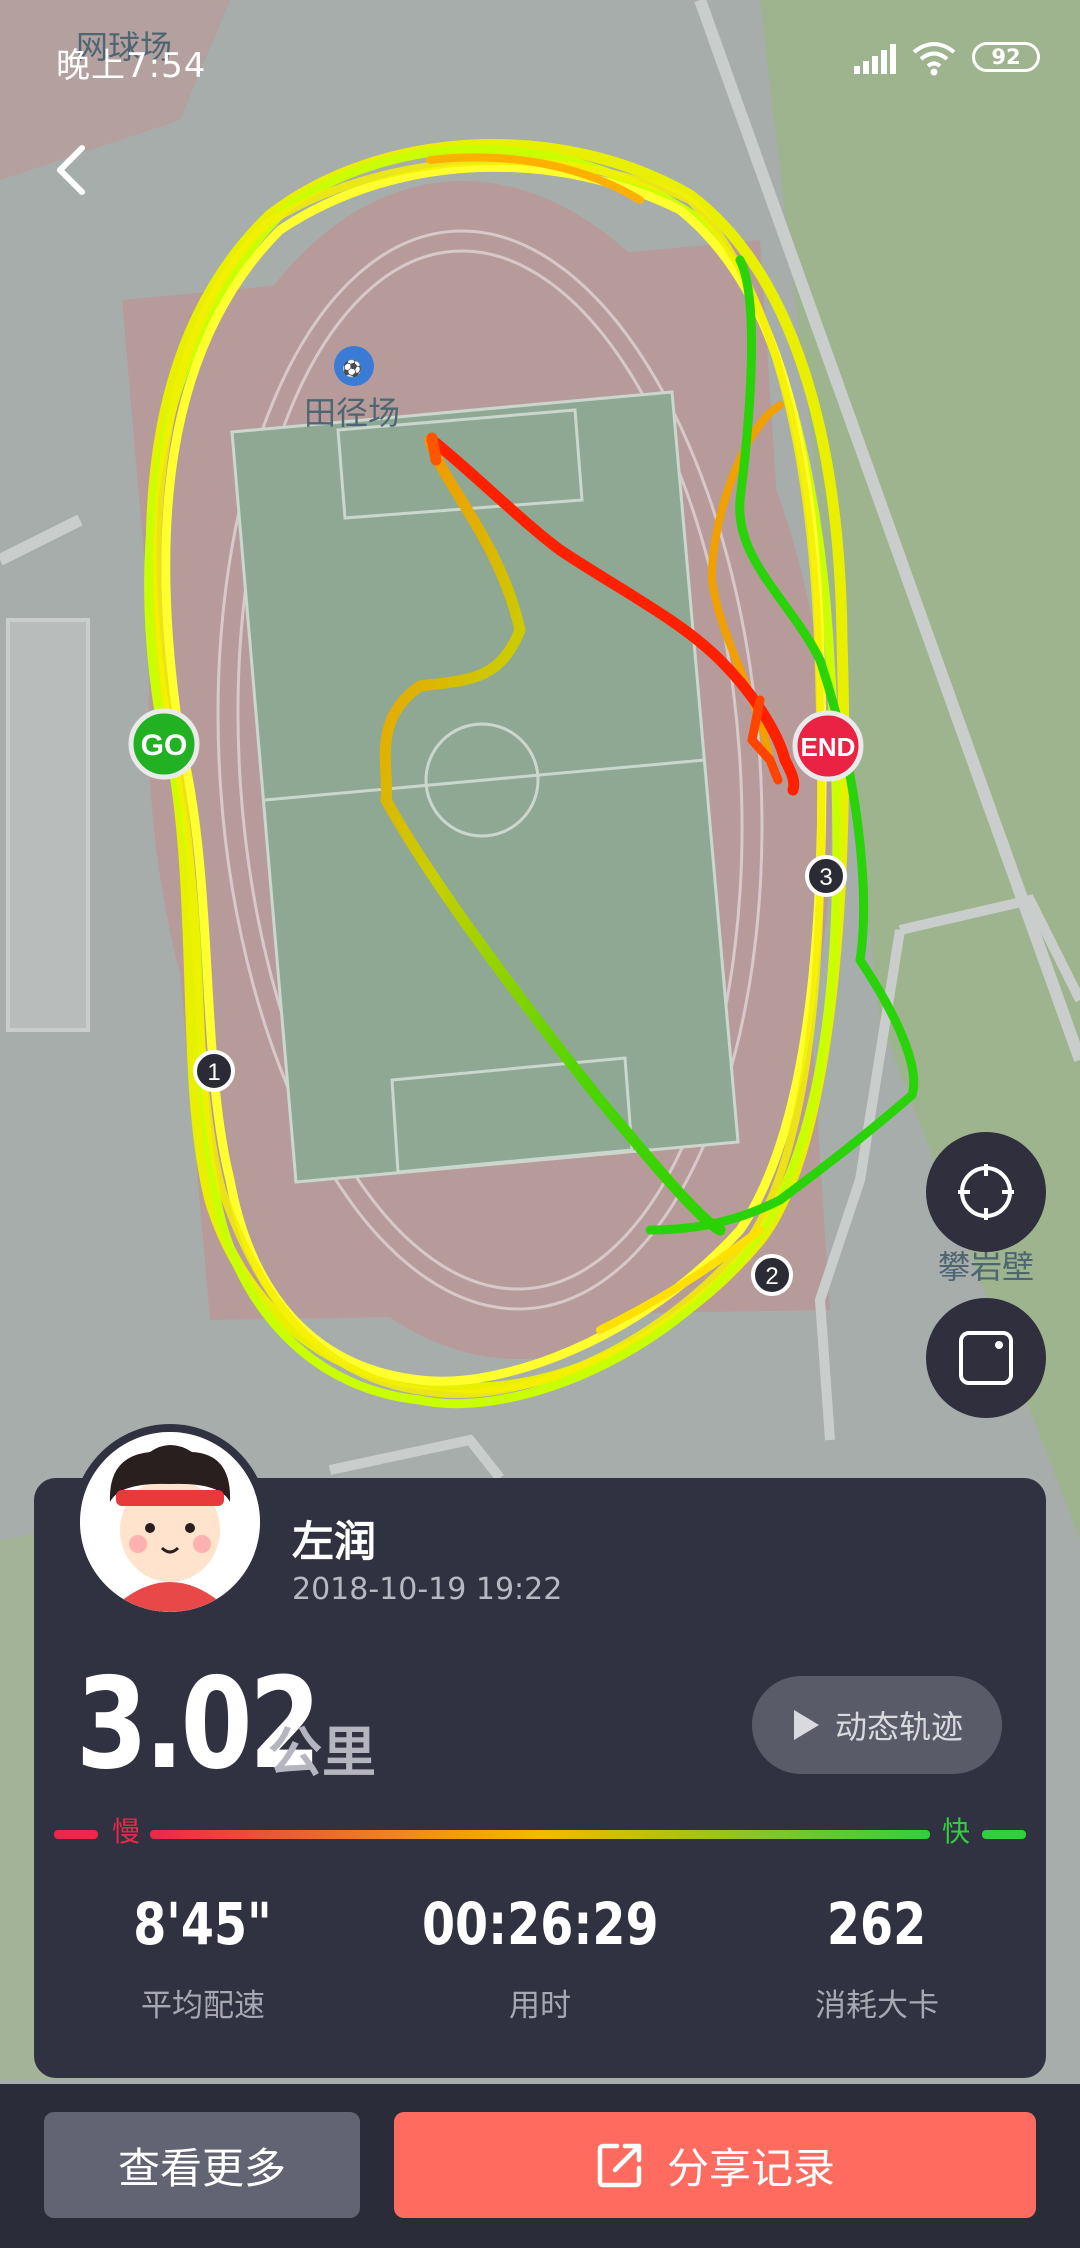  Describe the element at coordinates (540, 2006) in the screenshot. I see `stat-label: 用时` at that location.